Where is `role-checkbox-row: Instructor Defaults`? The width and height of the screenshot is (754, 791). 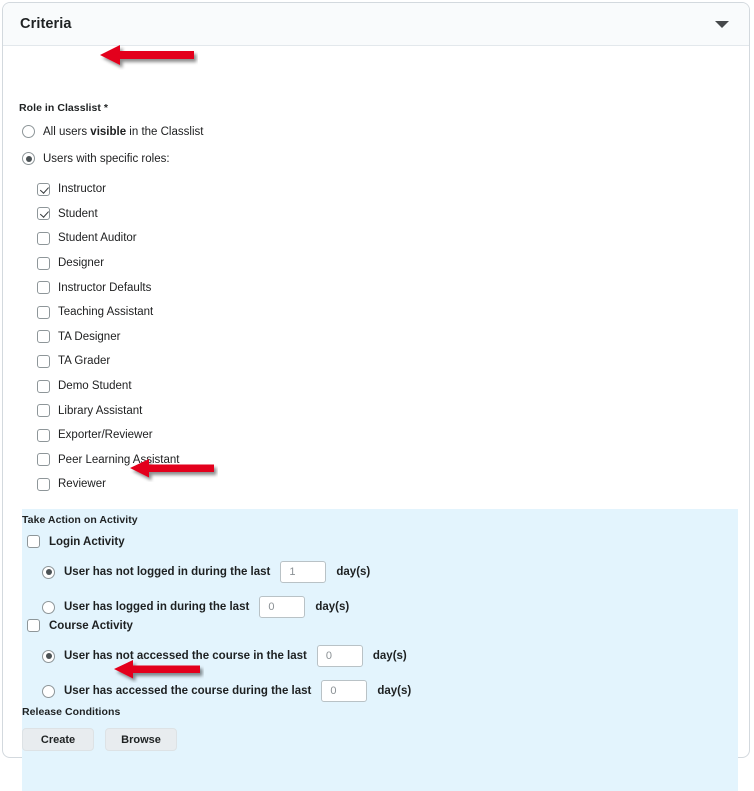
role-checkbox-row: Instructor Defaults is located at coordinates (108, 287).